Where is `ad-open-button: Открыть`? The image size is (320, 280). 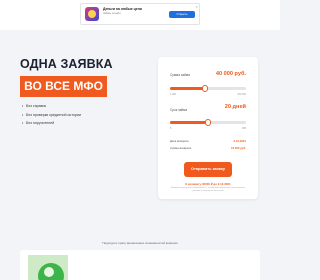
ad-open-button: Открыть is located at coordinates (182, 14).